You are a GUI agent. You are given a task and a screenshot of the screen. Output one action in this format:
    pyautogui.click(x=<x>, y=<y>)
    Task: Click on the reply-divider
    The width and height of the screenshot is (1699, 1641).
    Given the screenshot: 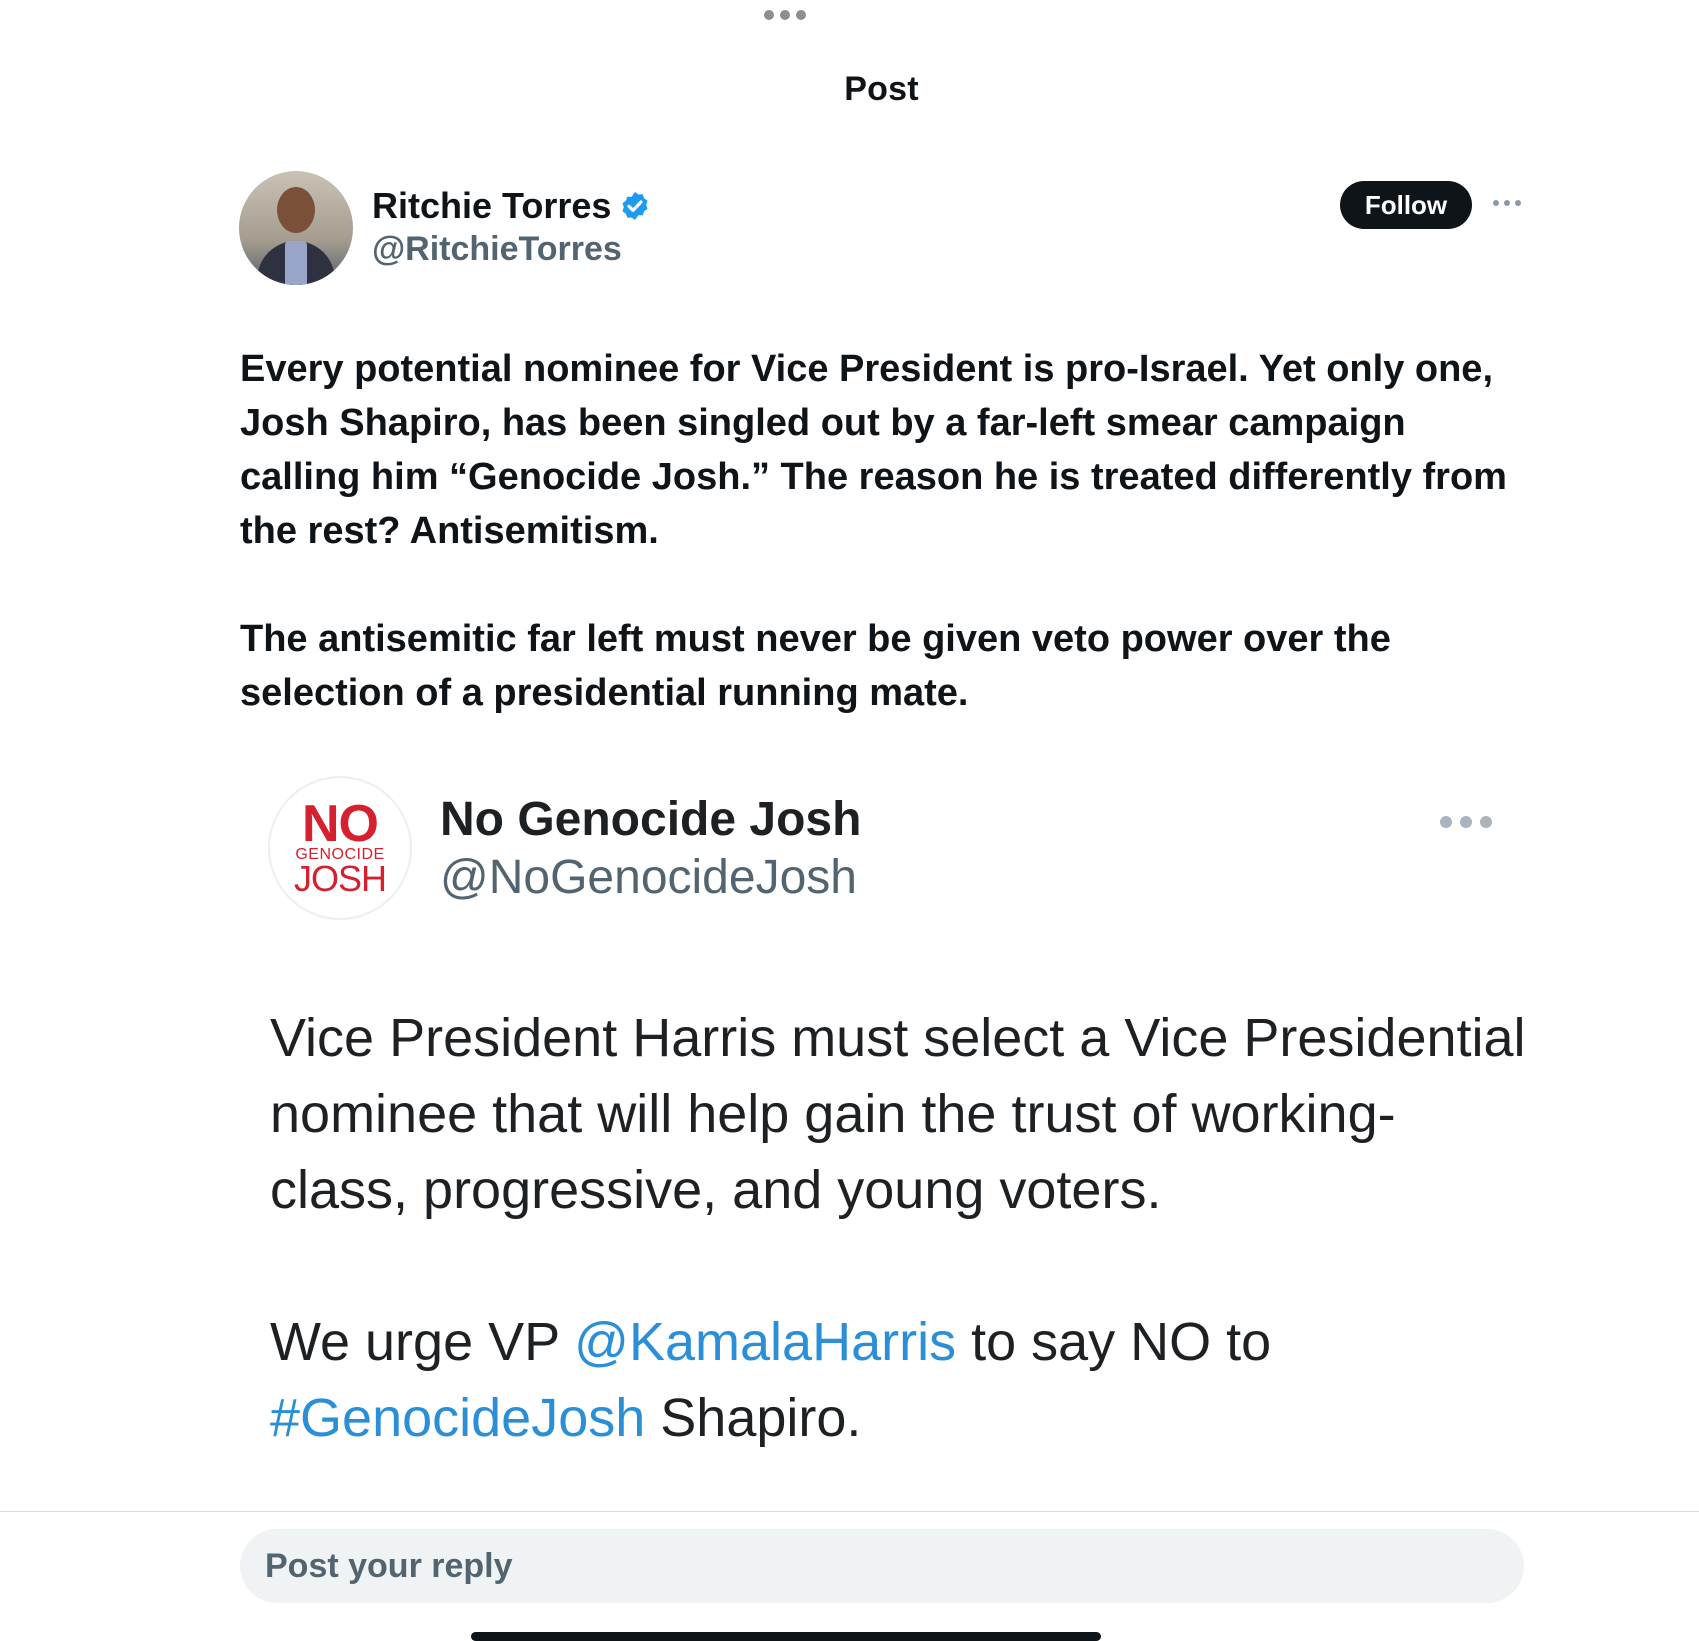 What is the action you would take?
    pyautogui.click(x=849, y=1511)
    